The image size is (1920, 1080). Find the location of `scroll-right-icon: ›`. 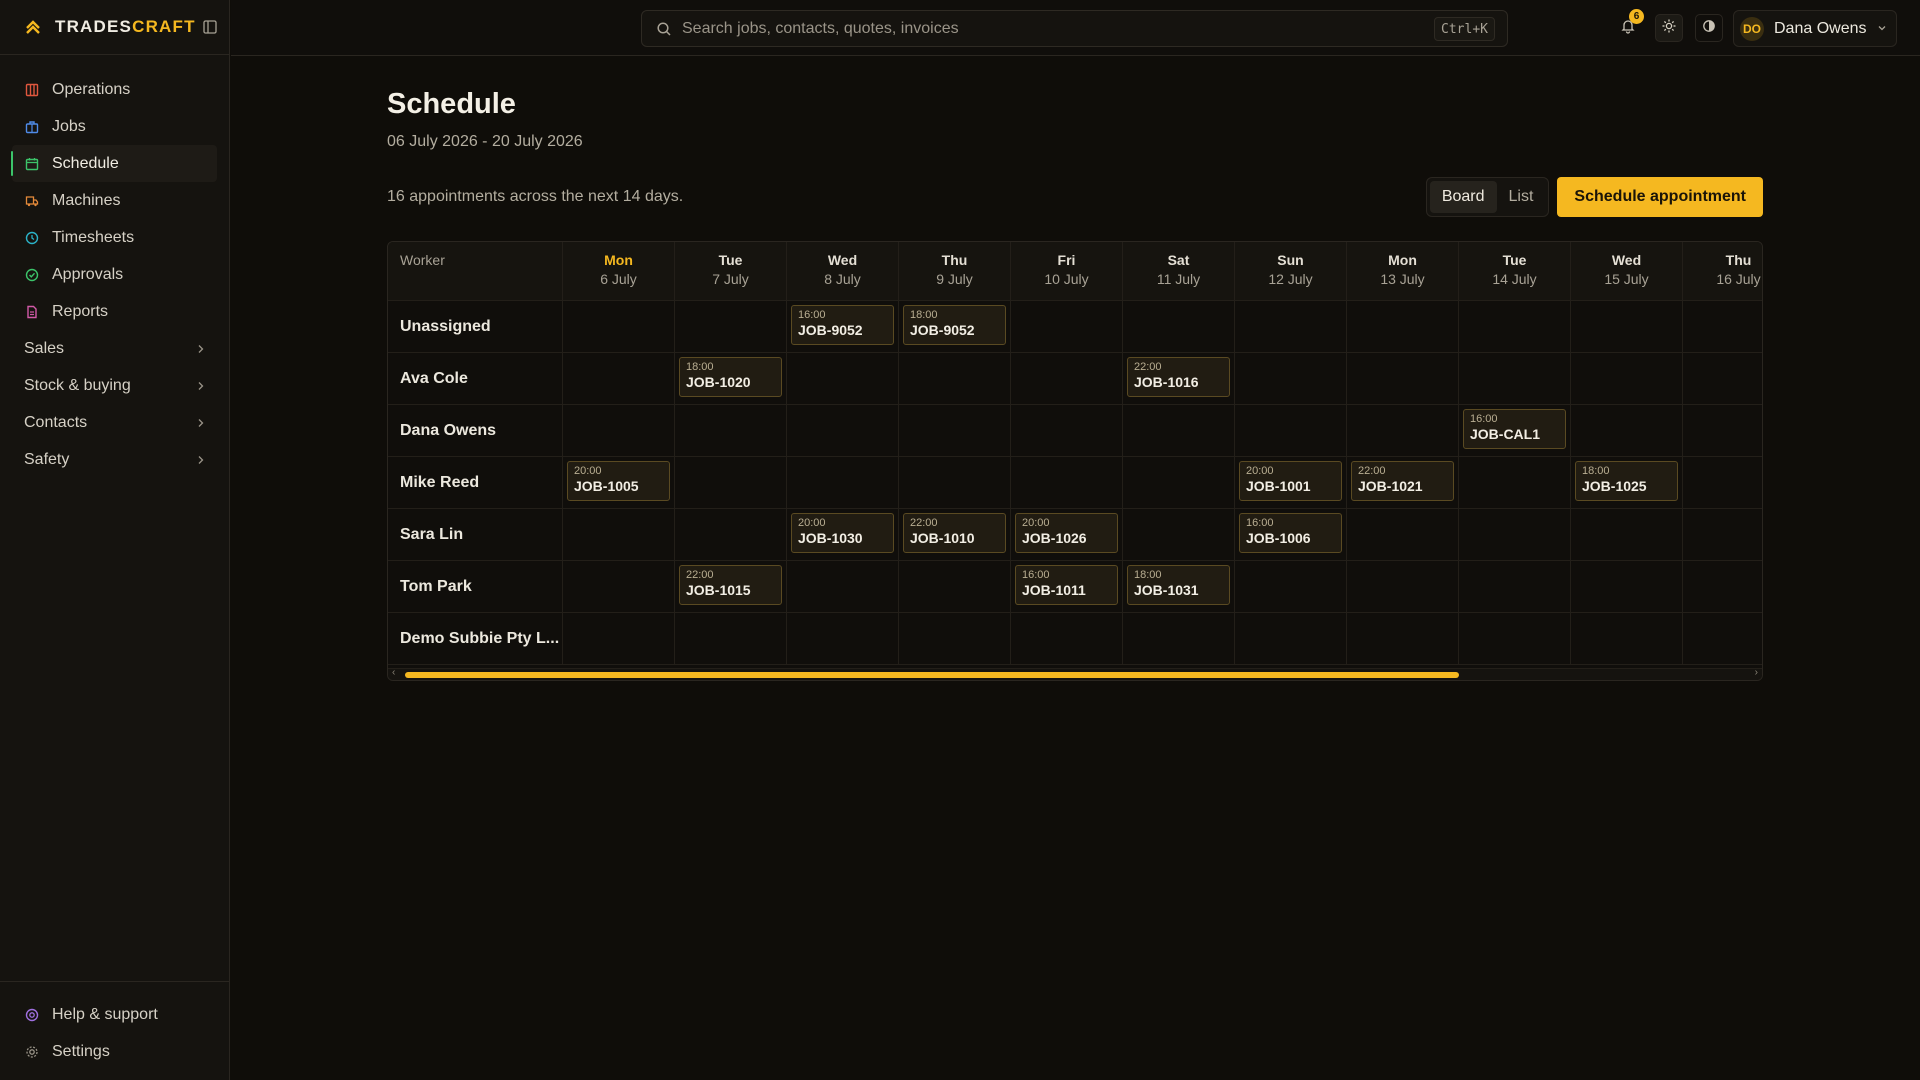

scroll-right-icon: › is located at coordinates (1756, 672).